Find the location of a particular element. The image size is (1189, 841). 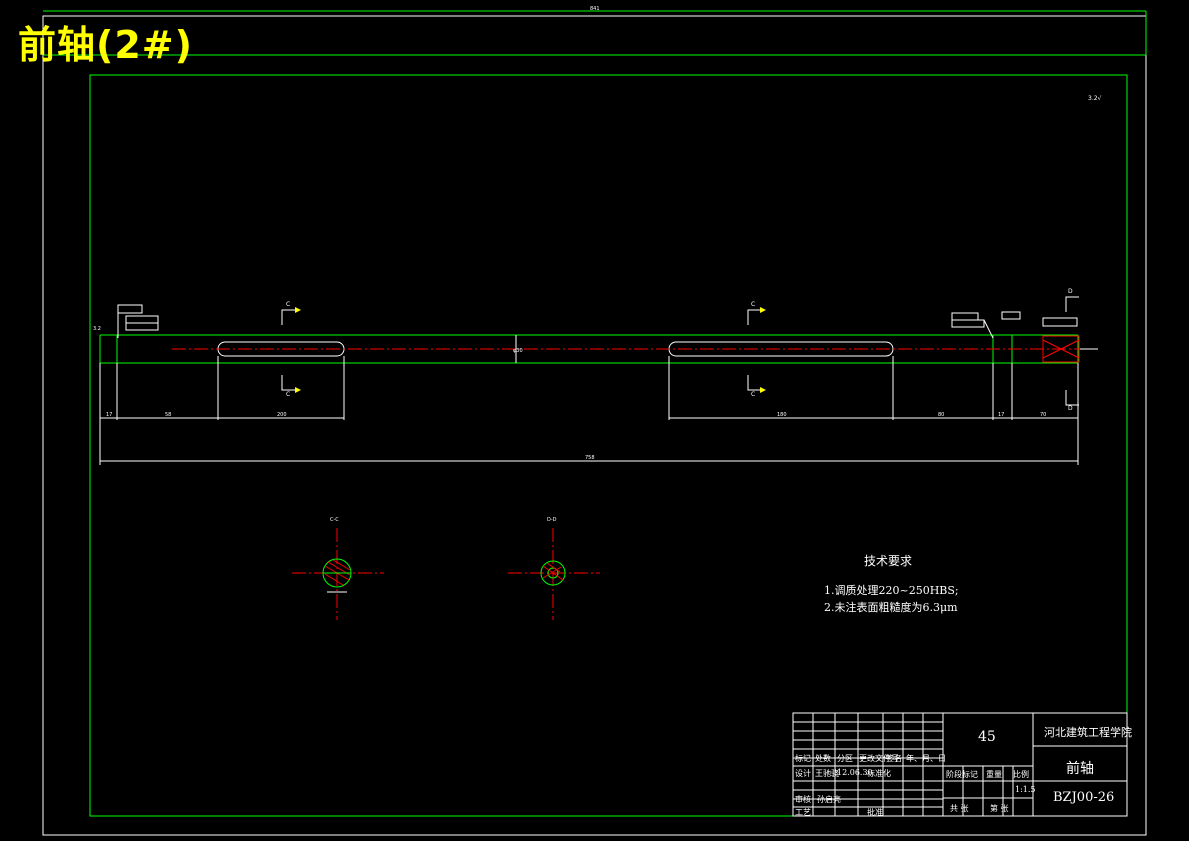

section-arrows is located at coordinates (530, 350).